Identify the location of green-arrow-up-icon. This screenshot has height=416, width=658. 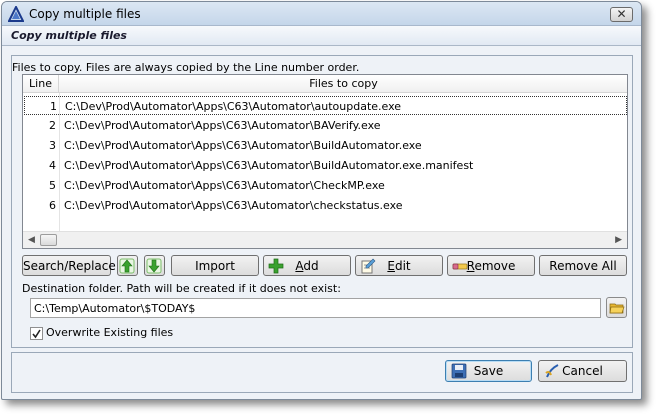
(127, 266).